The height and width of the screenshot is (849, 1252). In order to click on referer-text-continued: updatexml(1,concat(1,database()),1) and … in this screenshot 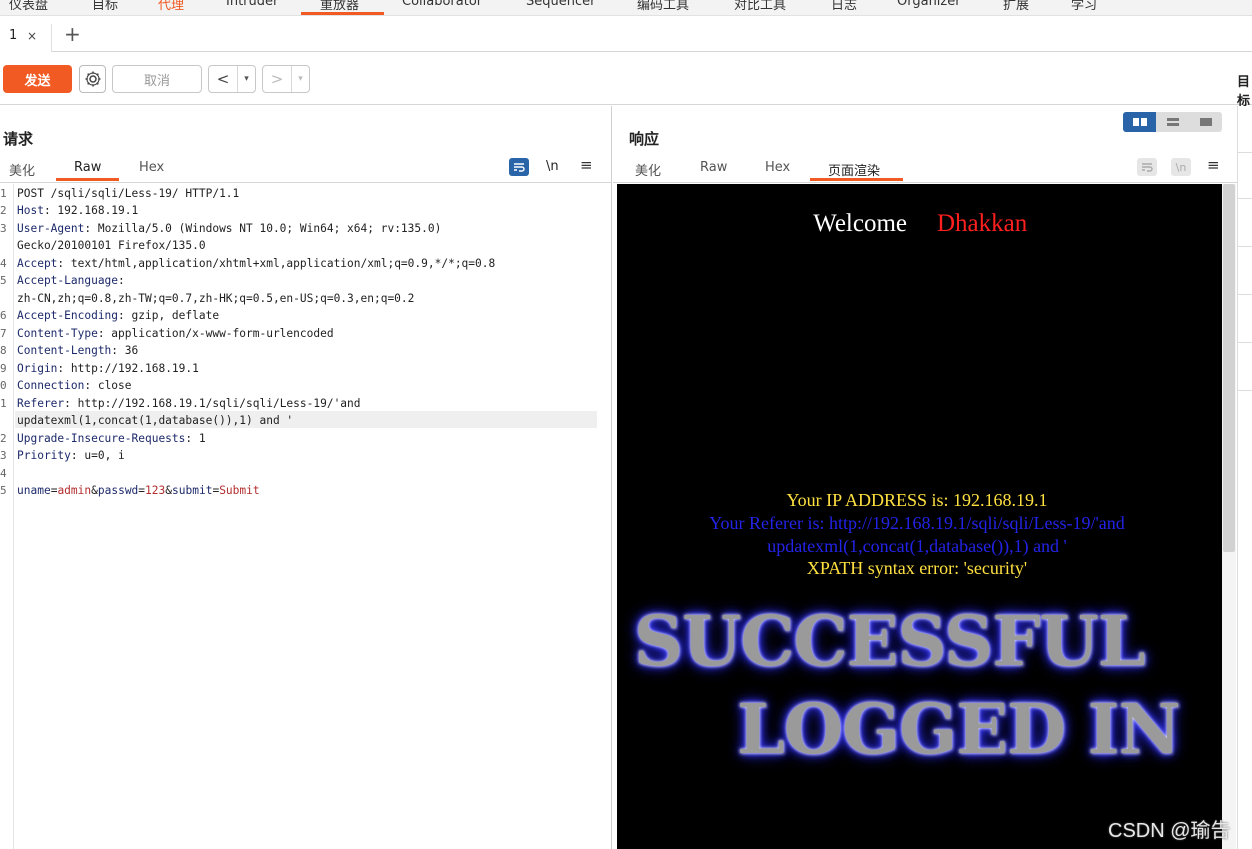, I will do `click(917, 546)`.